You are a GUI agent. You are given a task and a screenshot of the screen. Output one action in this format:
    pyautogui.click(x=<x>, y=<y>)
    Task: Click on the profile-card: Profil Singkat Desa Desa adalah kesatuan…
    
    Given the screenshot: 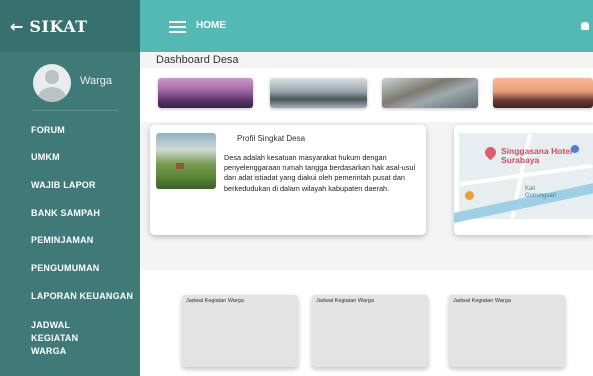 What is the action you would take?
    pyautogui.click(x=288, y=180)
    